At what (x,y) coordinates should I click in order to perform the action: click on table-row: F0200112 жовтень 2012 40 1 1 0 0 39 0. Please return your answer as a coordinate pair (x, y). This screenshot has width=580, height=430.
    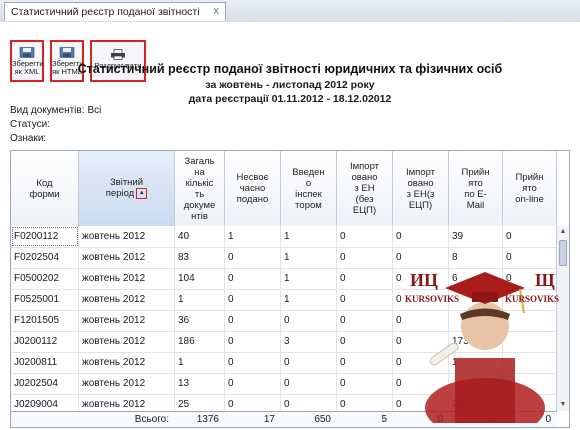
    Looking at the image, I should click on (284, 237).